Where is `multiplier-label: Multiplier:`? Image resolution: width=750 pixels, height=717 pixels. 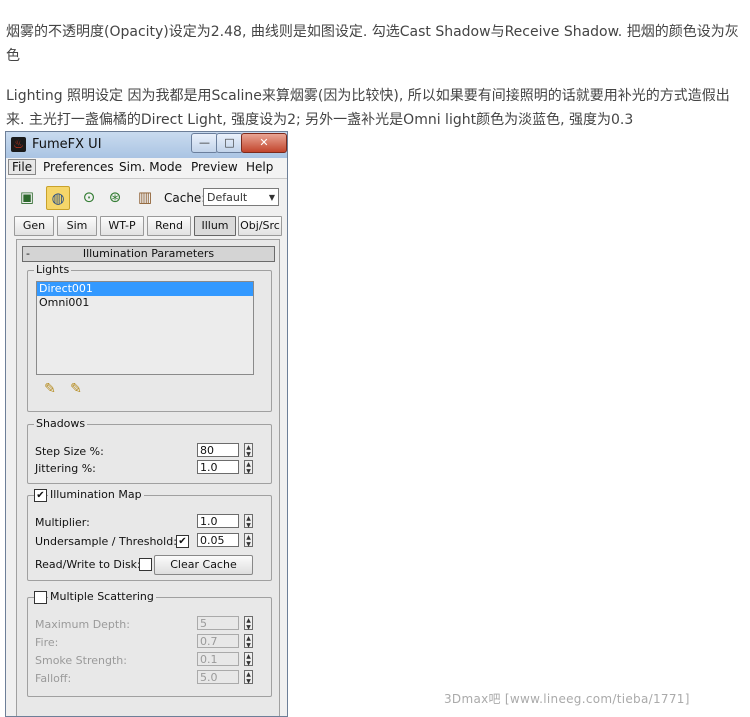 multiplier-label: Multiplier: is located at coordinates (62, 522).